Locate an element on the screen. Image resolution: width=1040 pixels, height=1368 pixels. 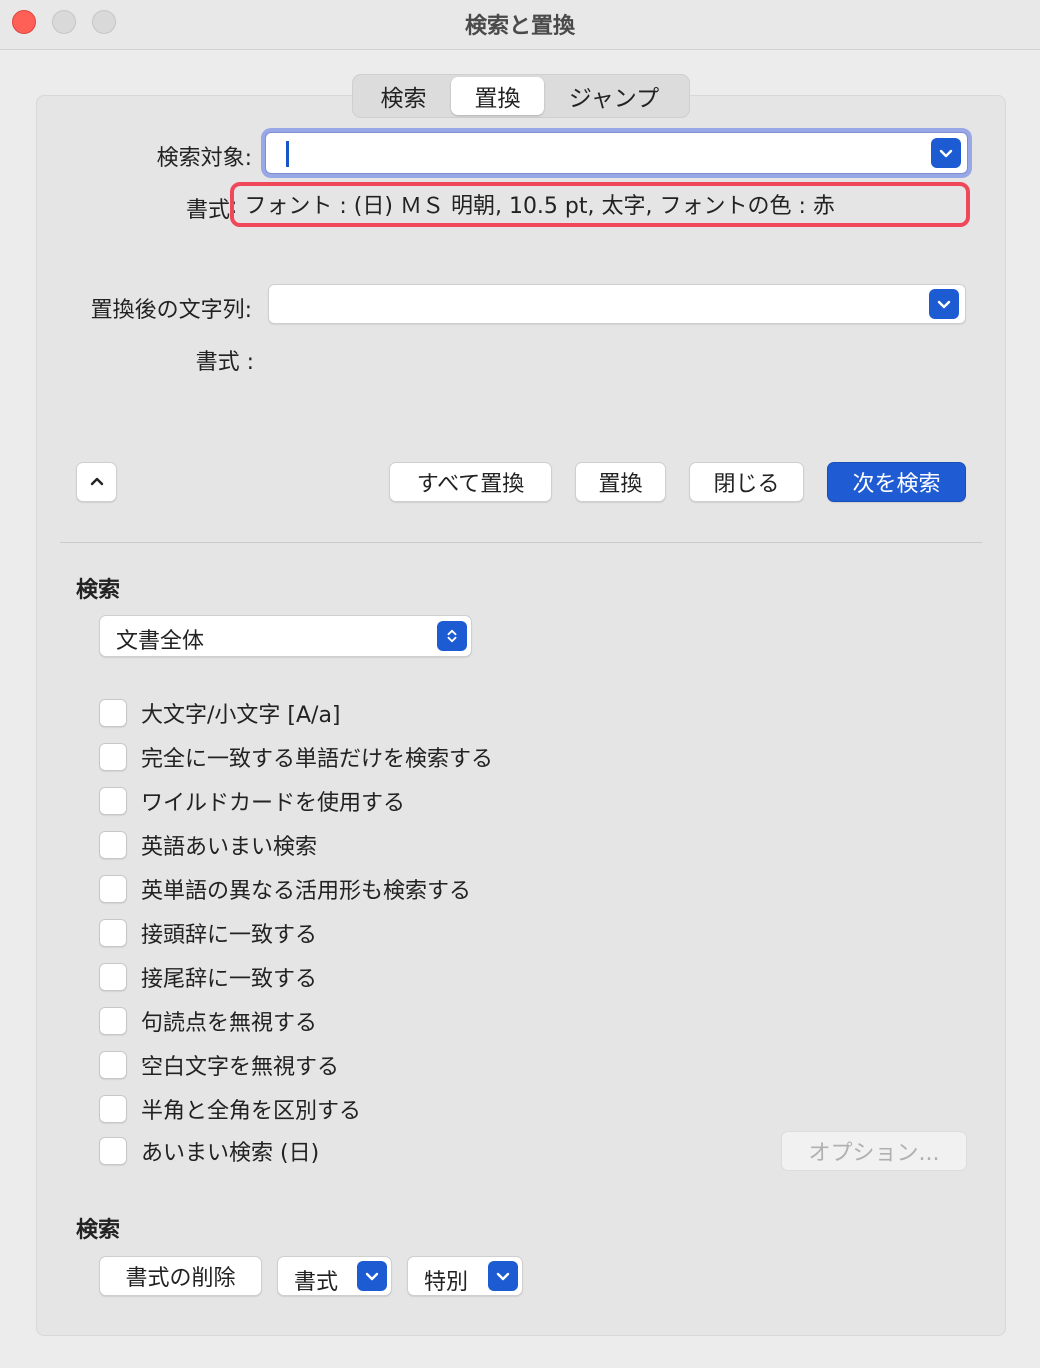
section-divider is located at coordinates (521, 542).